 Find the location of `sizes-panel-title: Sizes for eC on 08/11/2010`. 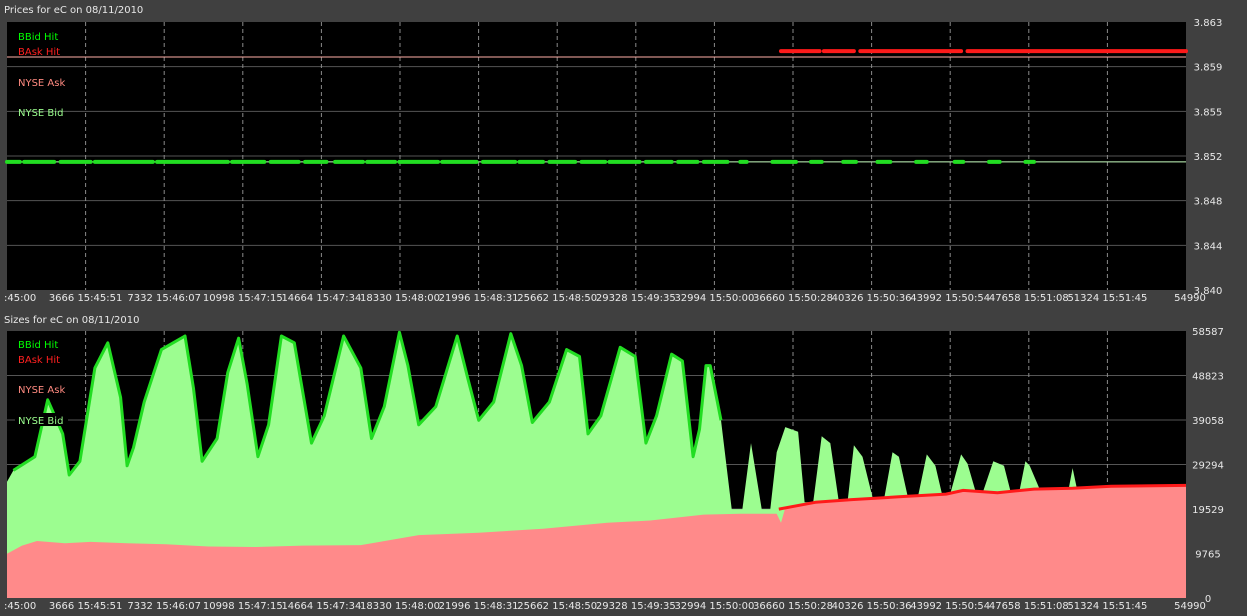

sizes-panel-title: Sizes for eC on 08/11/2010 is located at coordinates (71, 320).